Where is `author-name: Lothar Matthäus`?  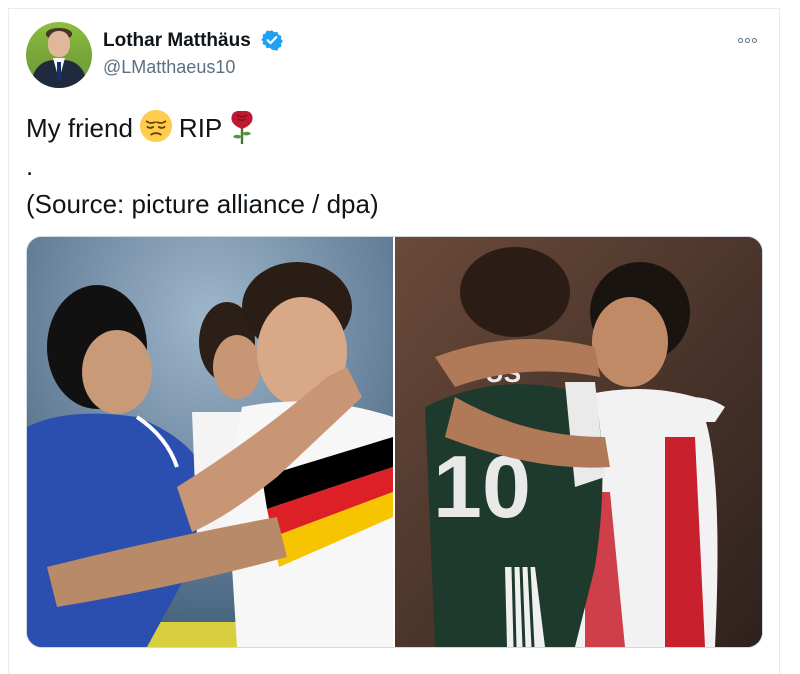 author-name: Lothar Matthäus is located at coordinates (177, 41).